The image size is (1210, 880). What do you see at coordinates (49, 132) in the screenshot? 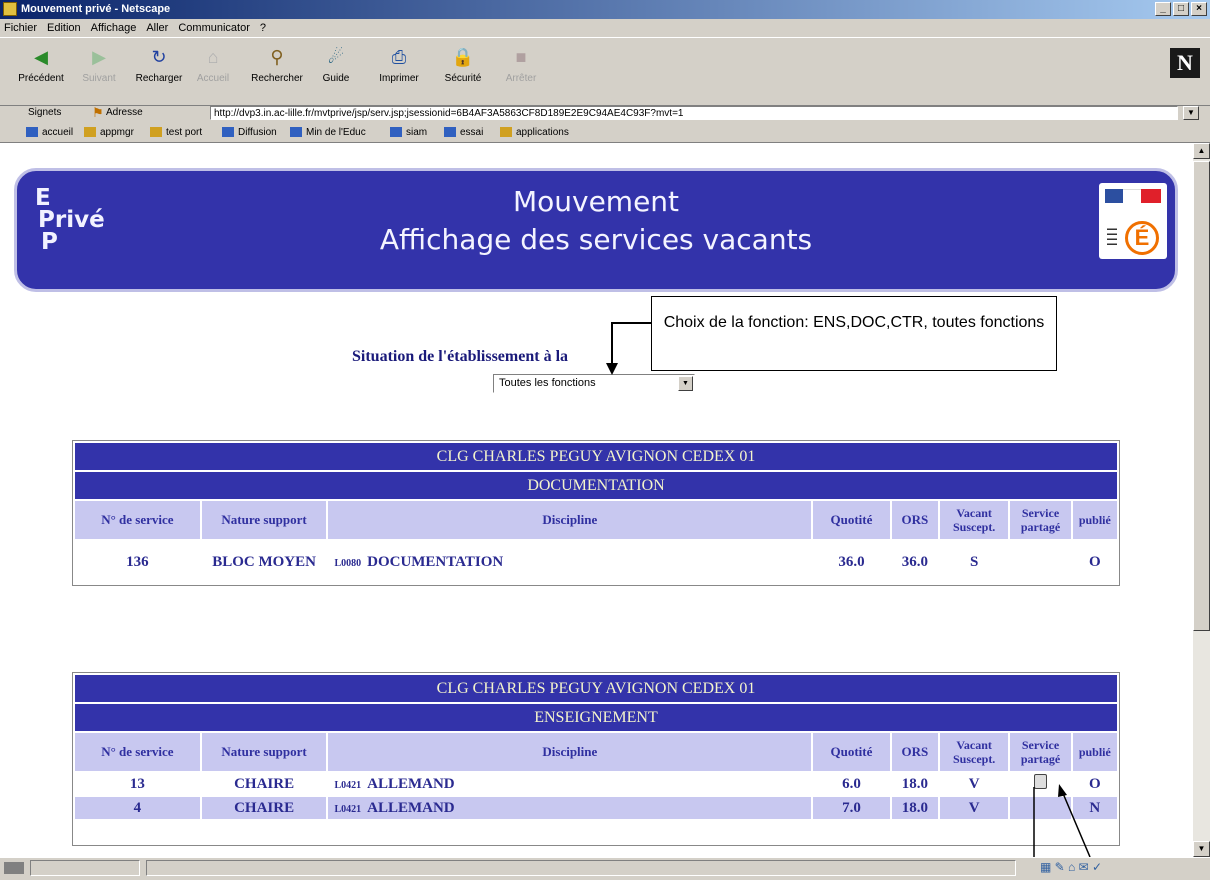
I see `bookmark-accueil: accueil` at bounding box center [49, 132].